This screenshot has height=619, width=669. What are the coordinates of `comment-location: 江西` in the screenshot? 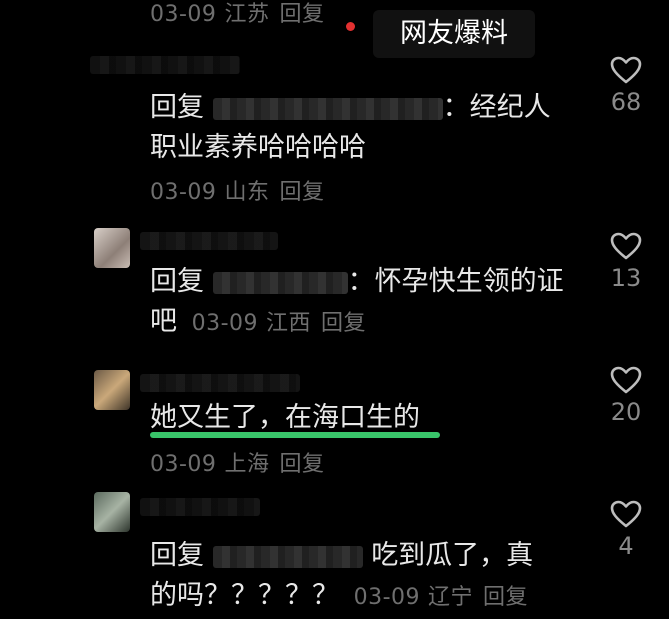 It's located at (289, 323).